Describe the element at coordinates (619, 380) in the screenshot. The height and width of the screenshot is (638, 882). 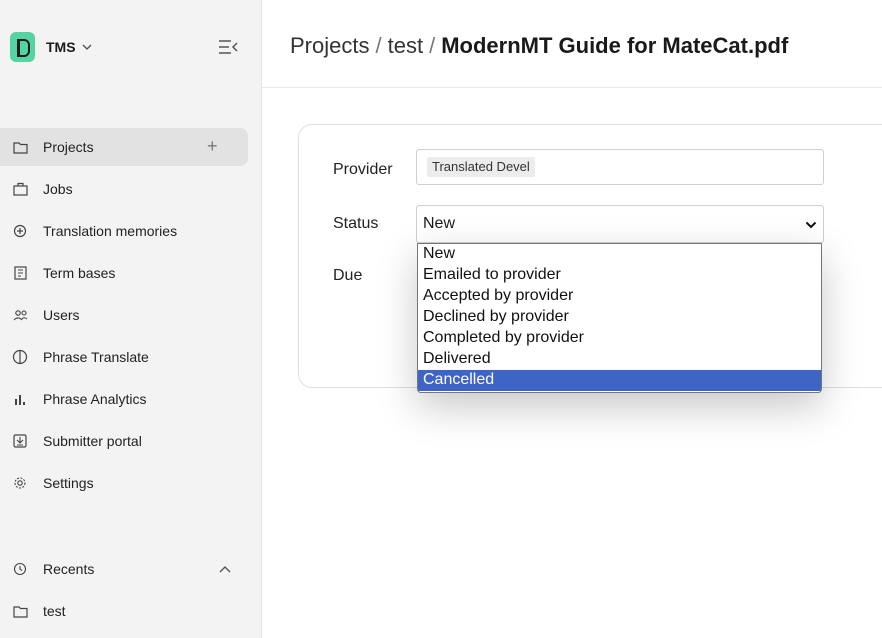
I see `status-option-cancelled: Cancelled` at that location.